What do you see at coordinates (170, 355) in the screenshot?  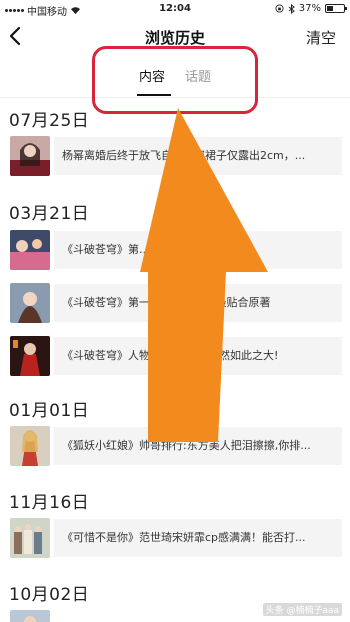 I see `item-title: 《斗破苍穹》人物仅...出,差距竟然如此之大!` at bounding box center [170, 355].